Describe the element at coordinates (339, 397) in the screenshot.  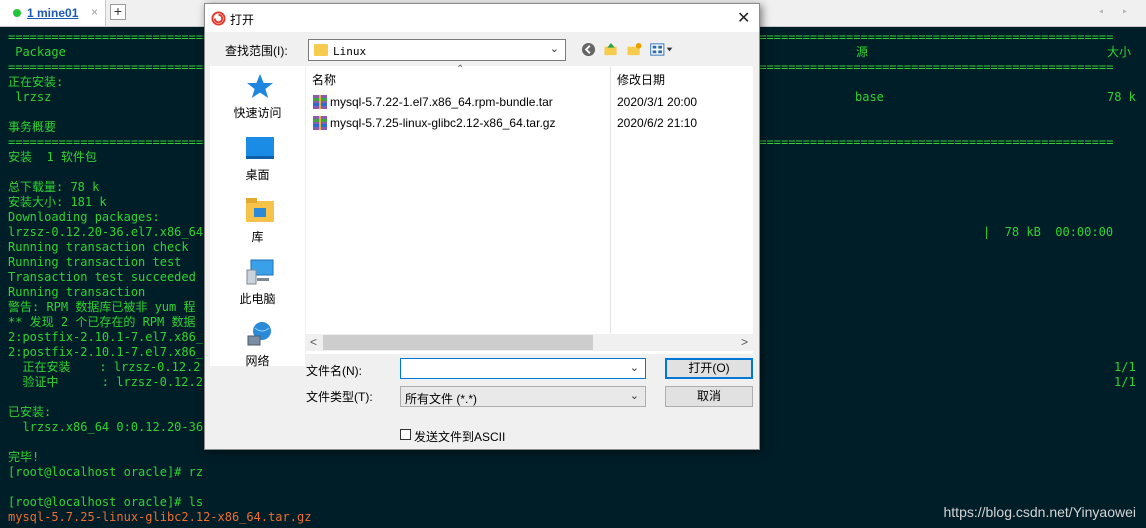
I see `filetype-label: 文件类型(T):` at that location.